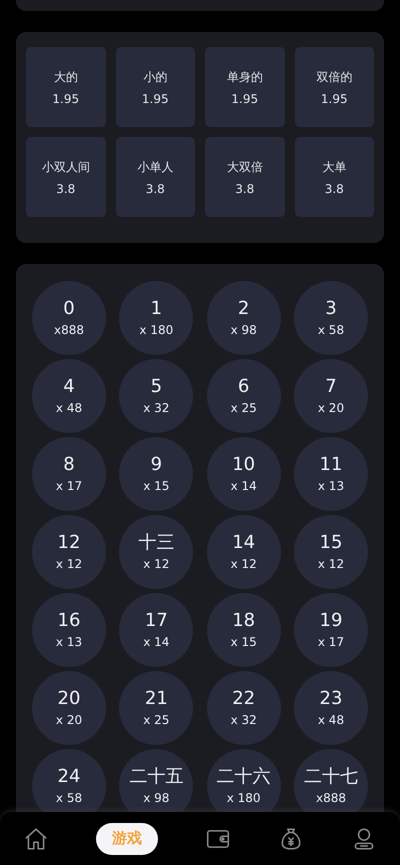  What do you see at coordinates (243, 318) in the screenshot?
I see `number-button: 2 x 98` at bounding box center [243, 318].